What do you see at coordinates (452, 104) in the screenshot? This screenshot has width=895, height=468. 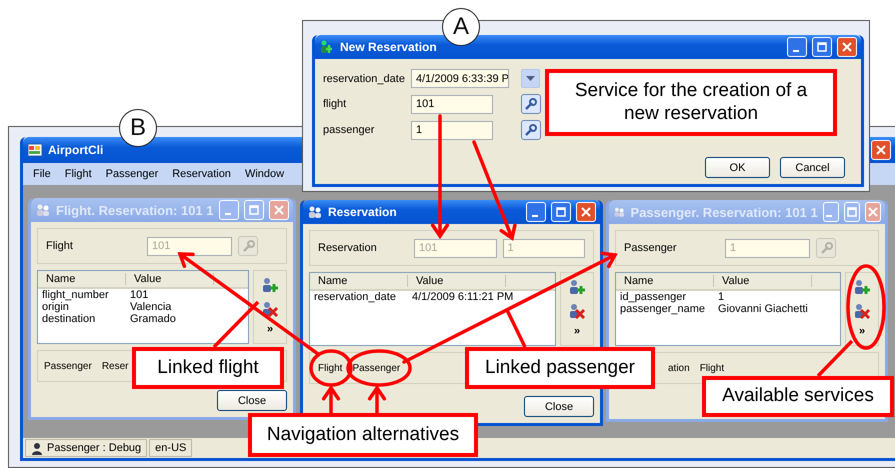 I see `input-field: 101` at bounding box center [452, 104].